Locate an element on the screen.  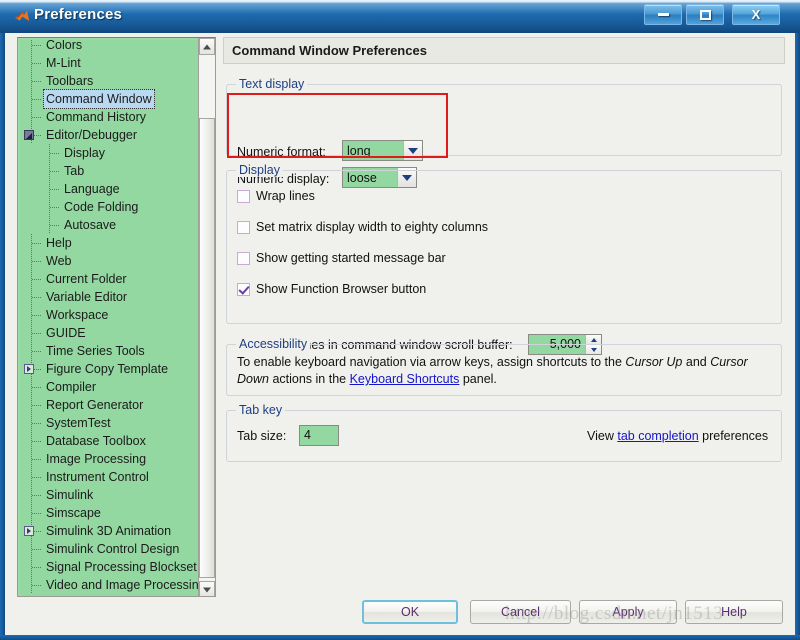
caret-up-icon is located at coordinates (207, 46).